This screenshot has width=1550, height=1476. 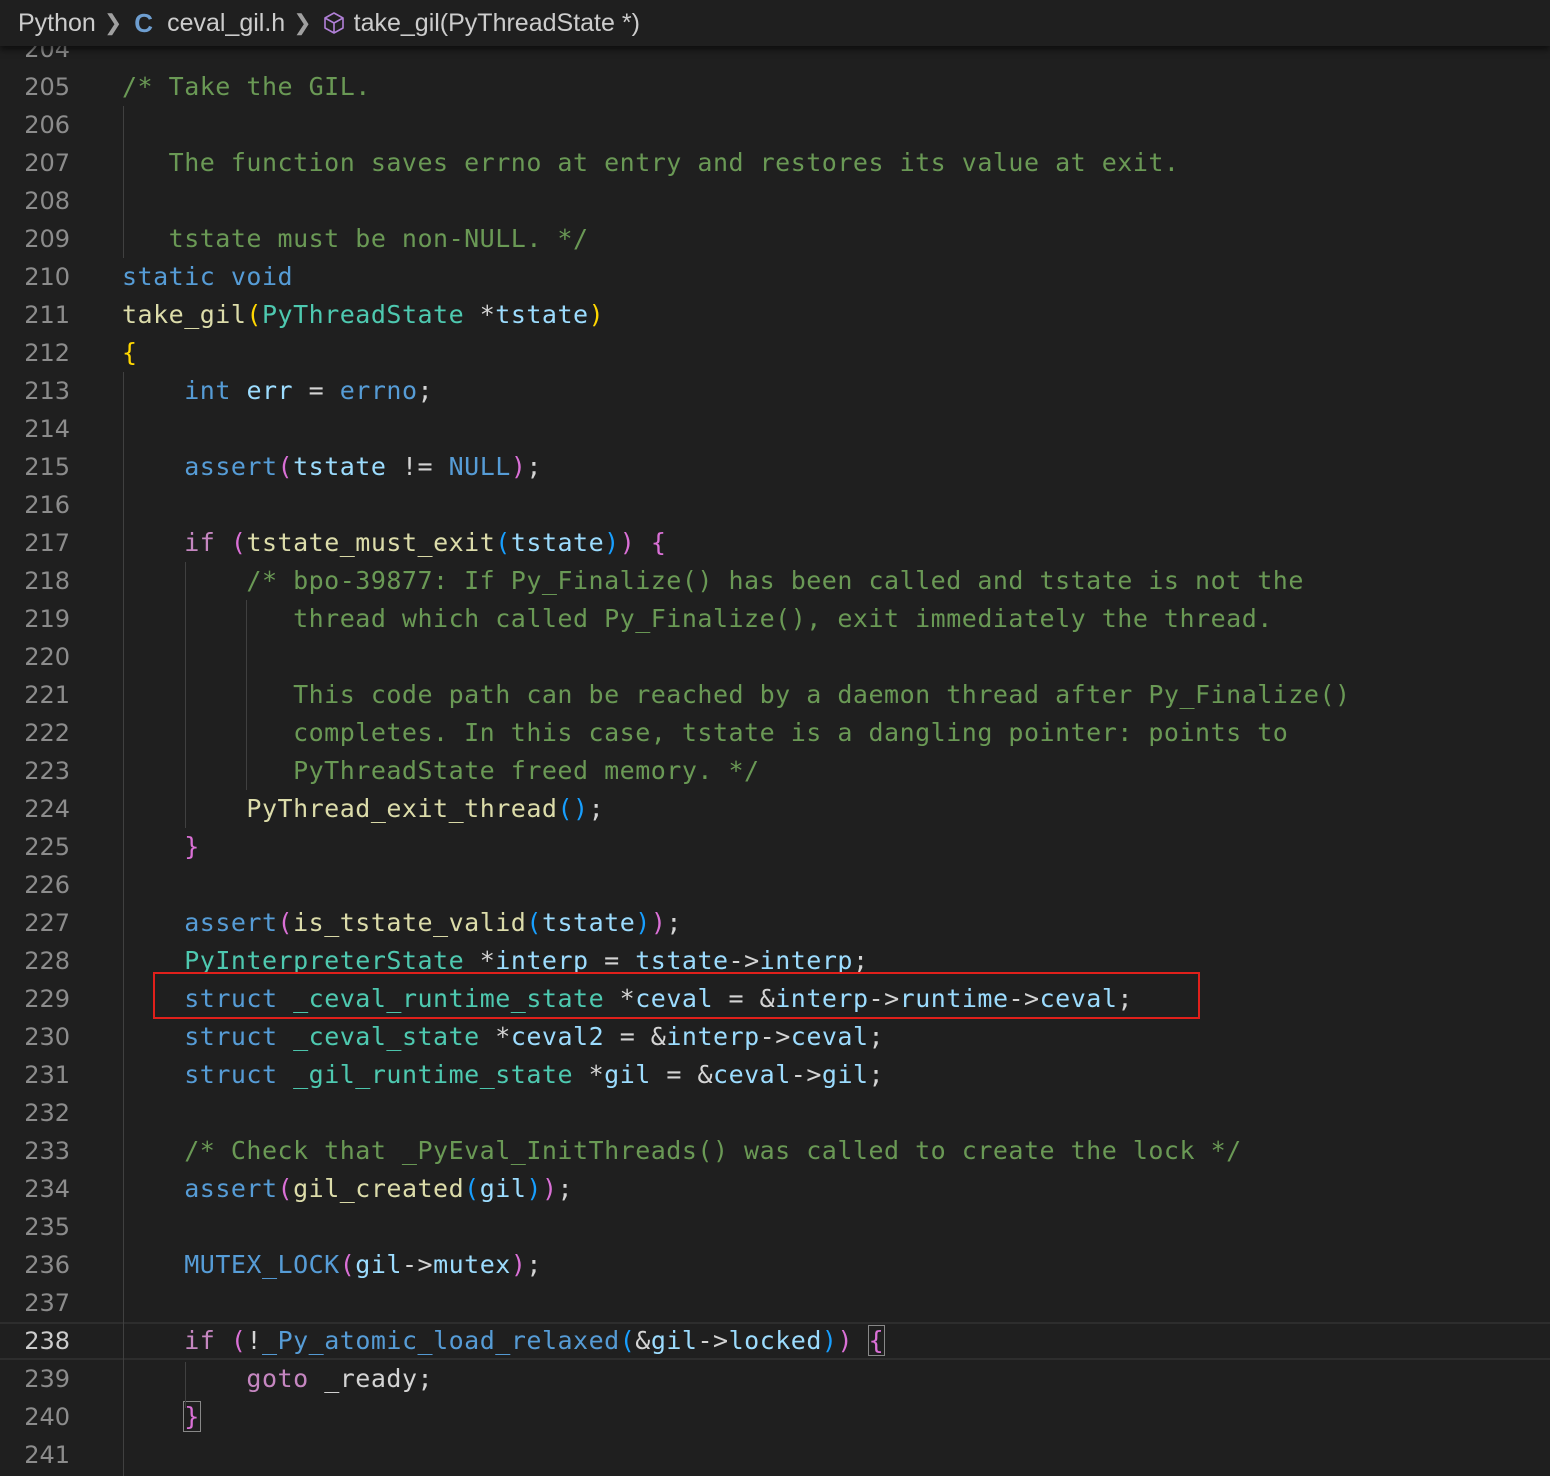 What do you see at coordinates (246, 87) in the screenshot?
I see `code-text: /* Take the GIL.` at bounding box center [246, 87].